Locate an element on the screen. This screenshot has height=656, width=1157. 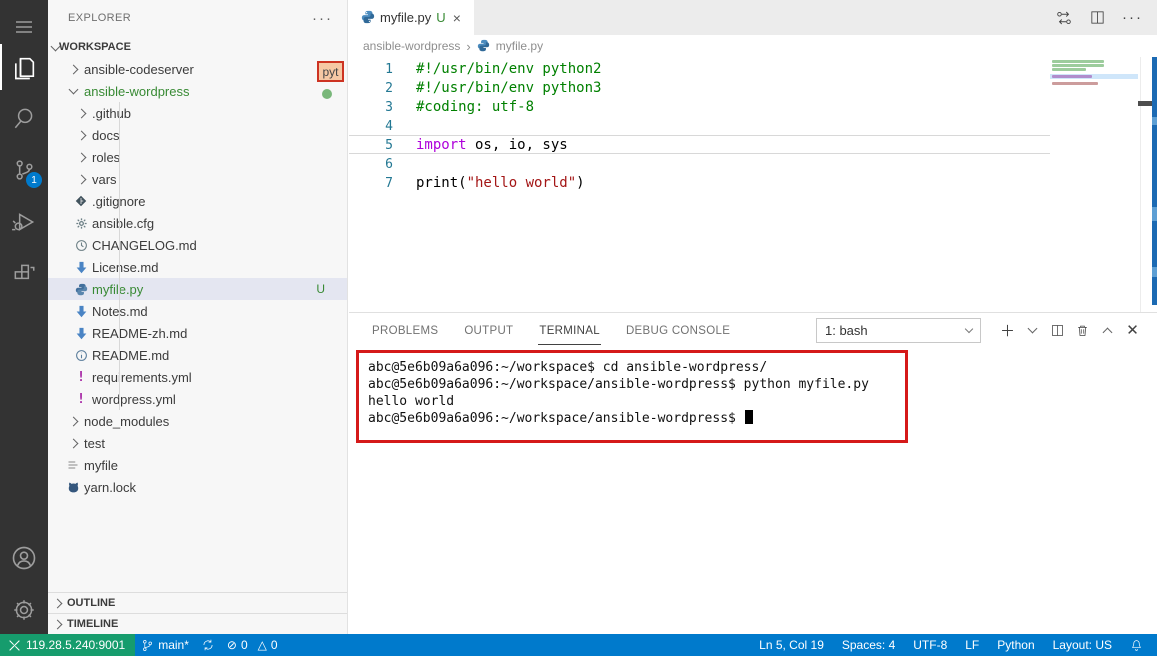
tab-problems: PROBLEMS is located at coordinates (405, 330).